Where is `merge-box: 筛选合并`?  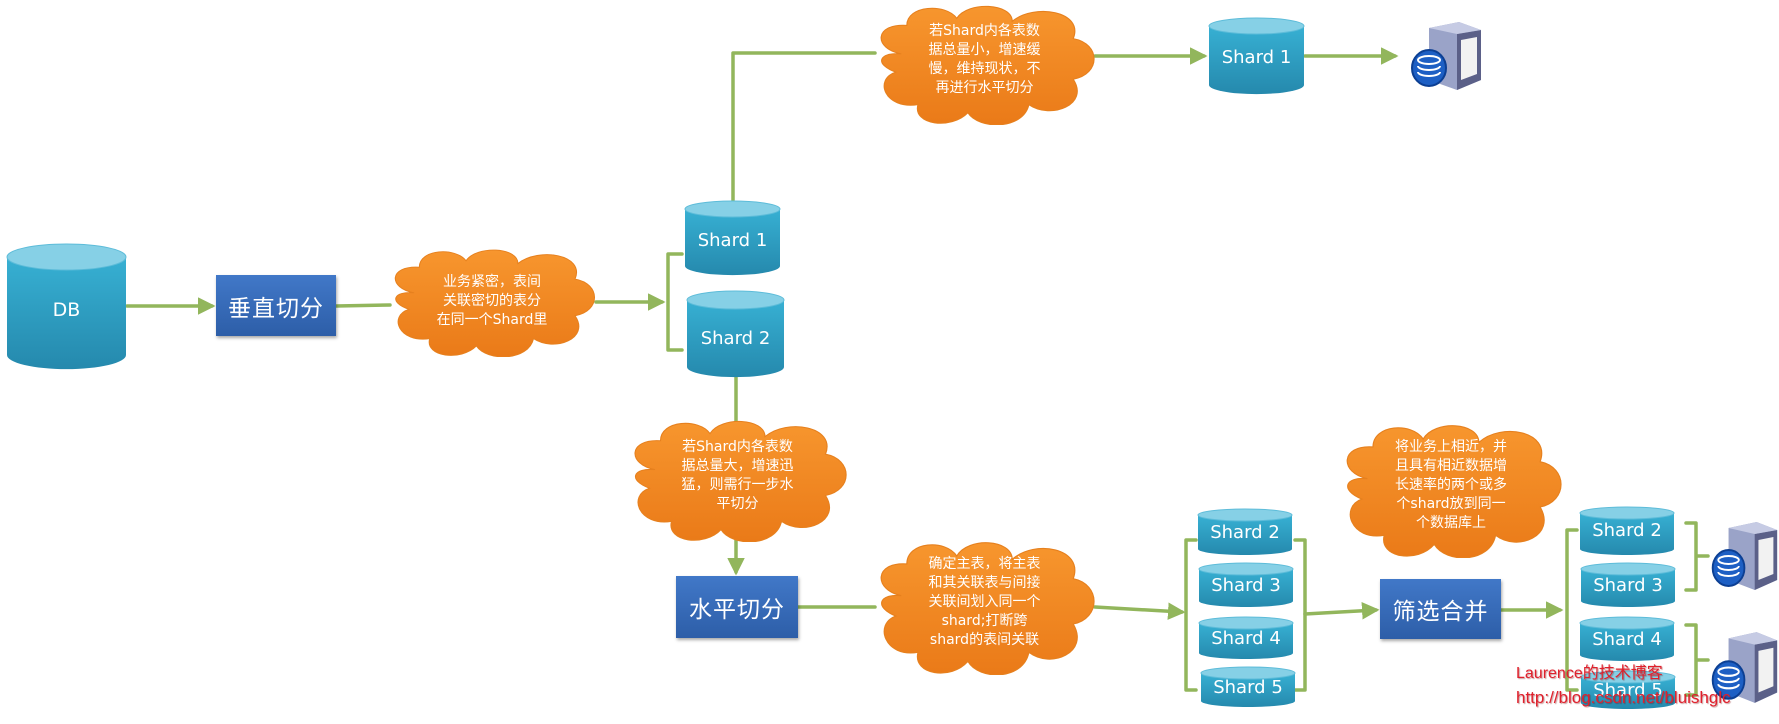 merge-box: 筛选合并 is located at coordinates (1440, 609).